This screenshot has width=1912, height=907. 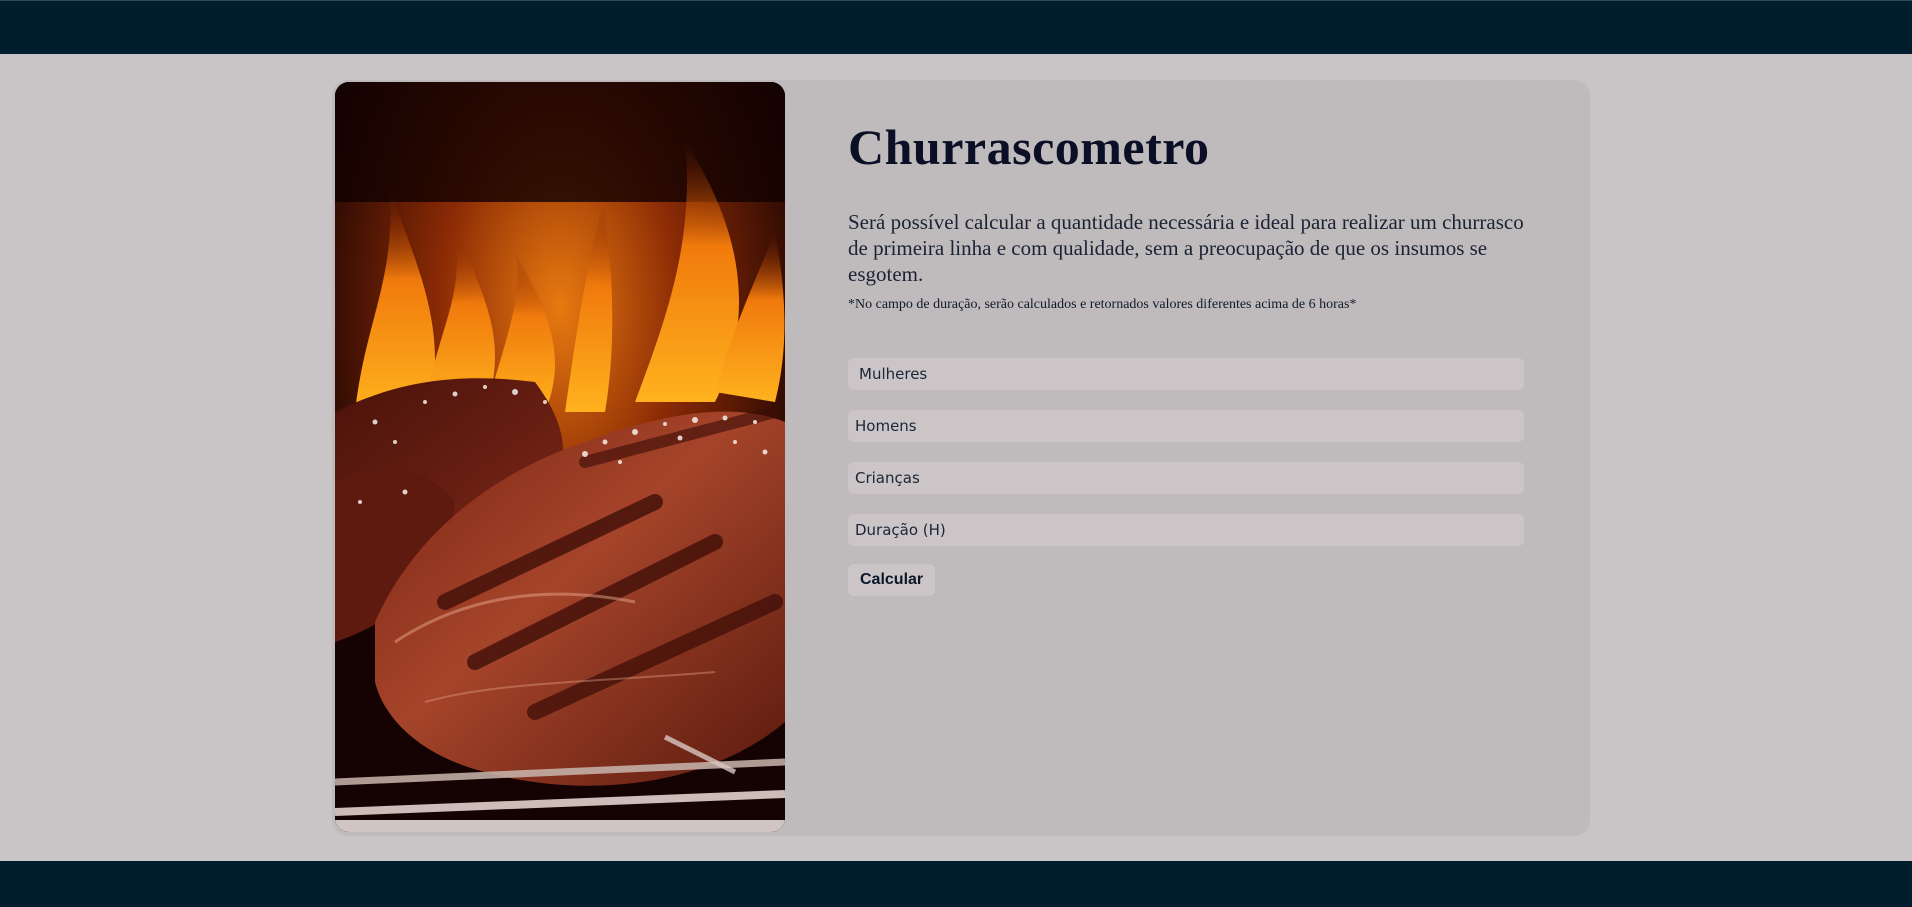 What do you see at coordinates (956, 884) in the screenshot?
I see `bottom-bar` at bounding box center [956, 884].